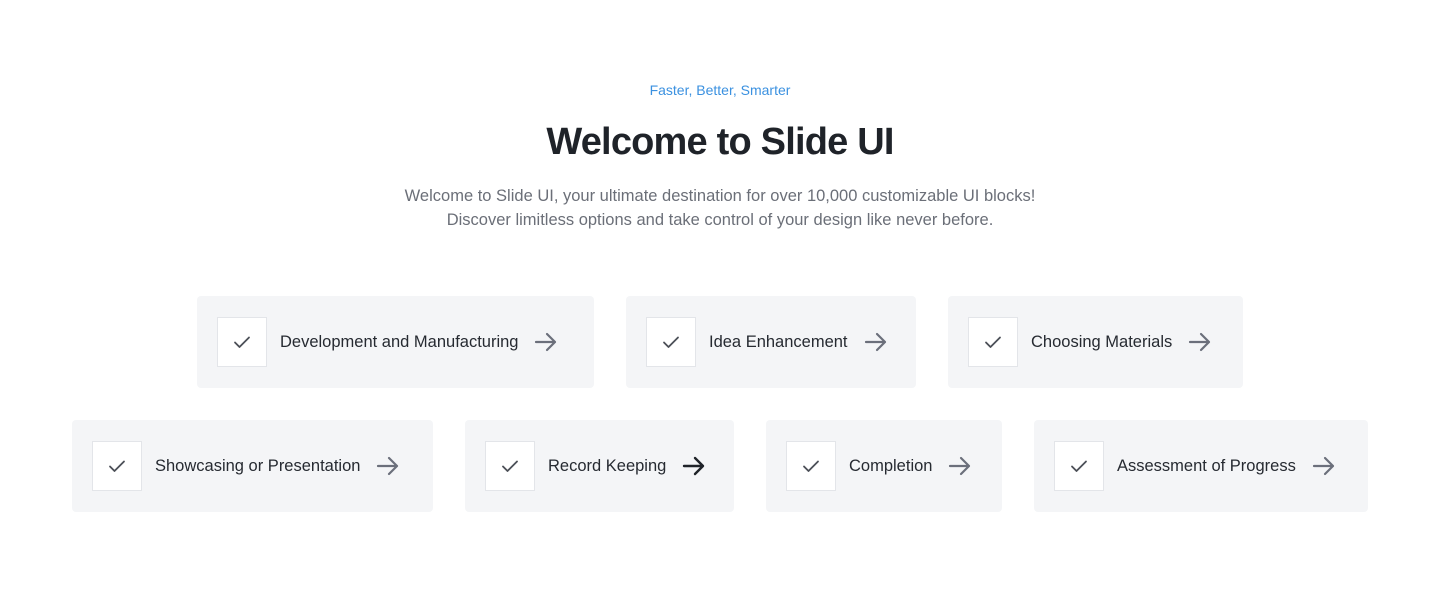 Image resolution: width=1440 pixels, height=592 pixels. I want to click on feature-label: Choosing Materials, so click(1102, 341).